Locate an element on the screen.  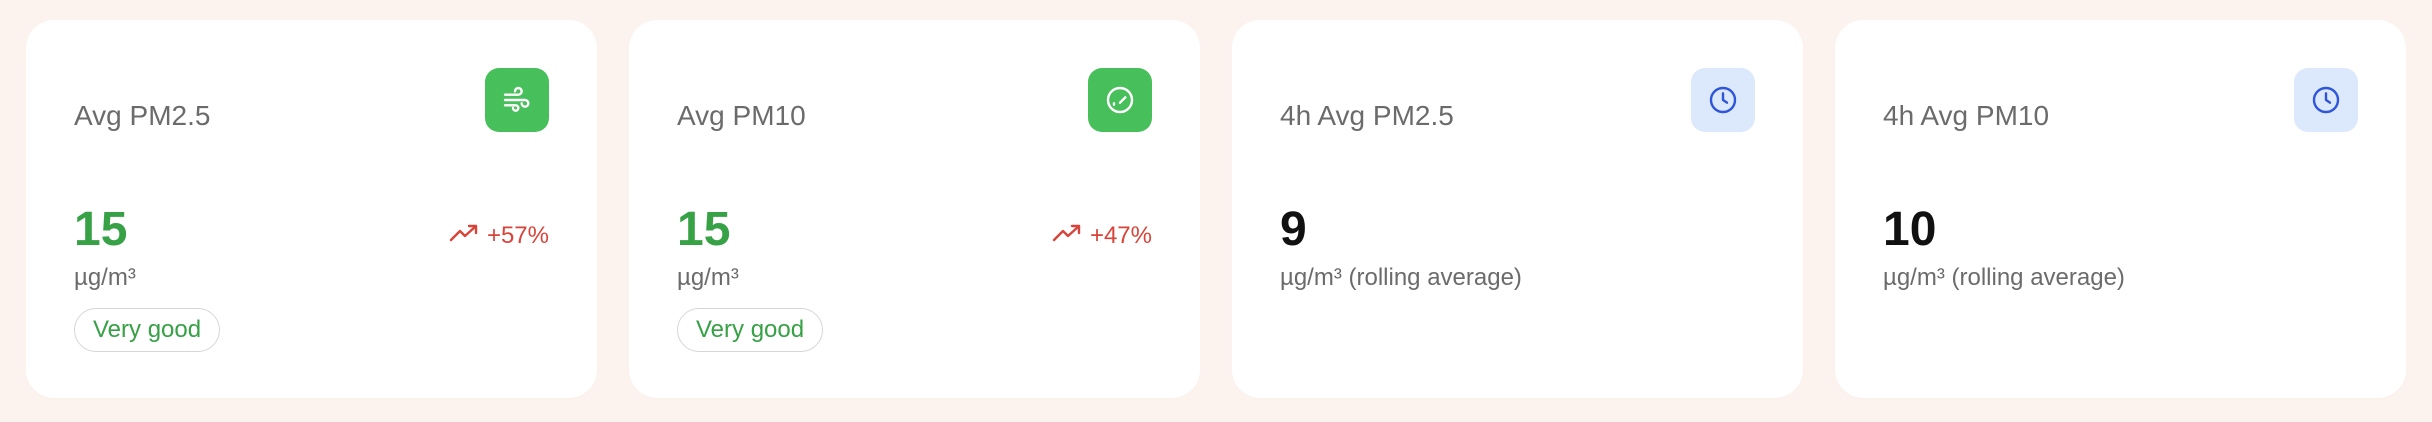
trend-indicator: +47% is located at coordinates (1102, 236).